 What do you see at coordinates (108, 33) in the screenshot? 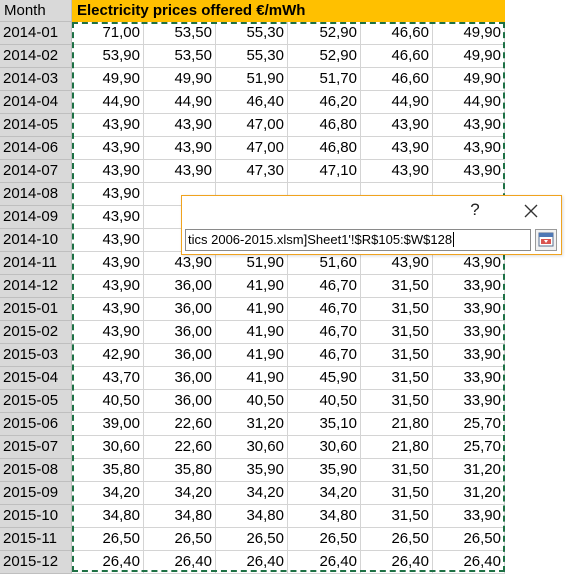
I see `price-cell: 71,00` at bounding box center [108, 33].